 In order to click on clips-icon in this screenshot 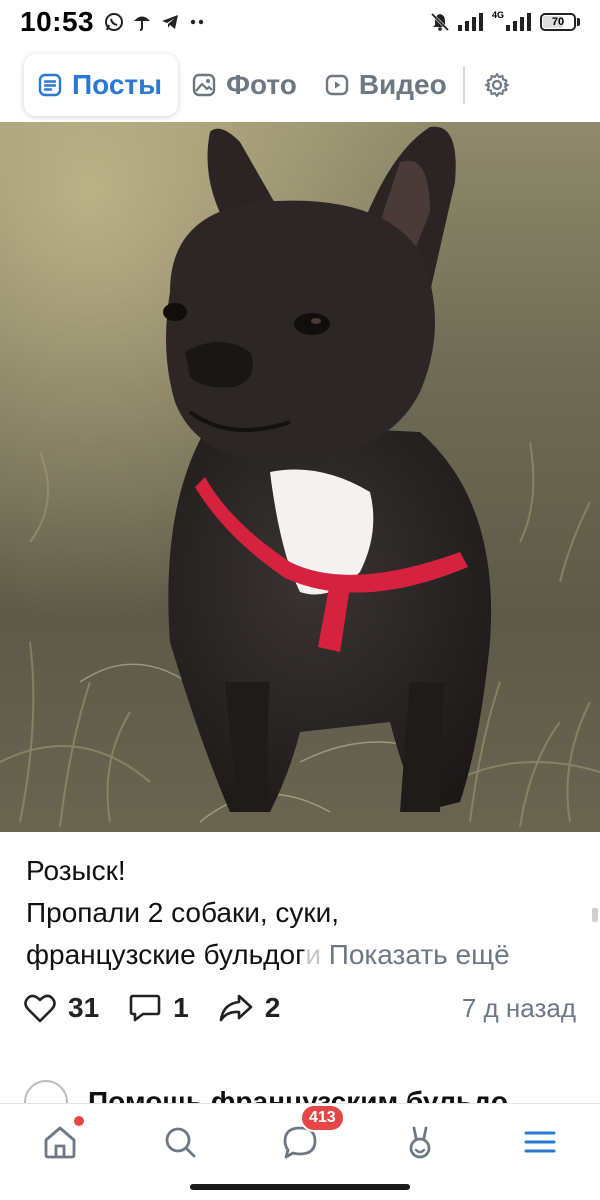, I will do `click(420, 1142)`.